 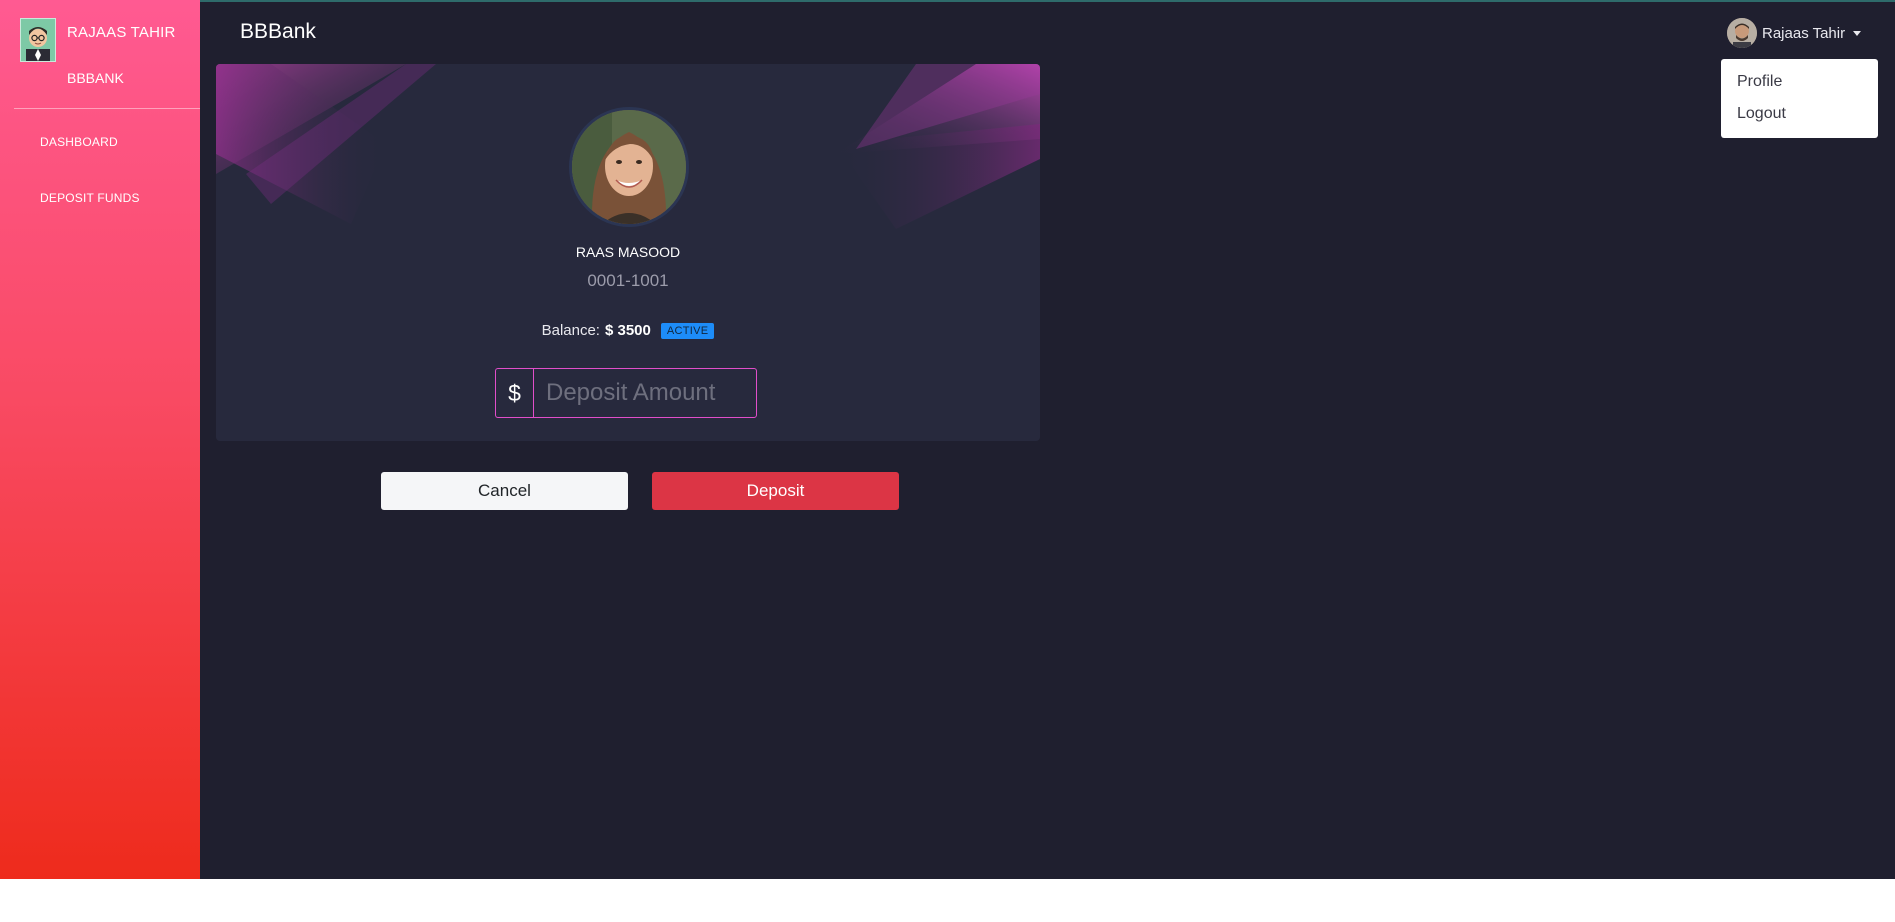 What do you see at coordinates (514, 393) in the screenshot?
I see `currency-addon: $` at bounding box center [514, 393].